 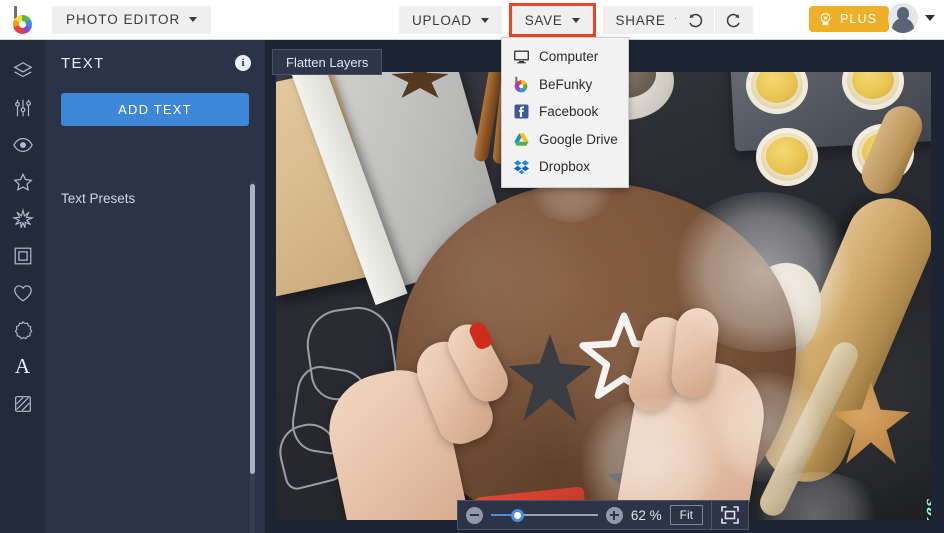 What do you see at coordinates (521, 139) in the screenshot?
I see `google-drive-icon` at bounding box center [521, 139].